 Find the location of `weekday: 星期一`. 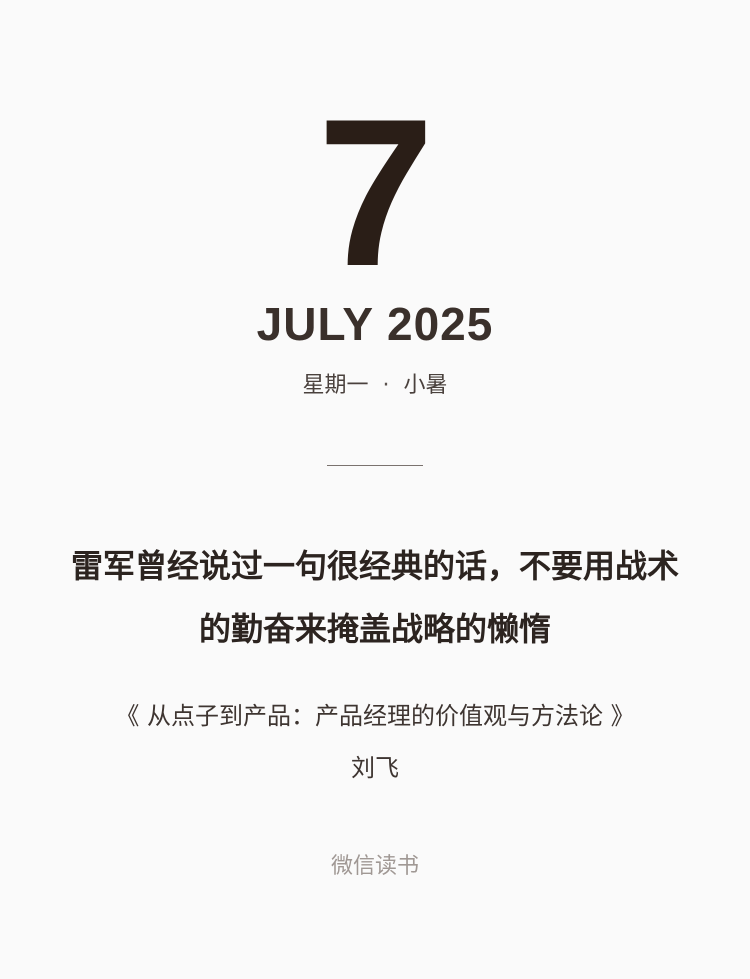

weekday: 星期一 is located at coordinates (335, 385).